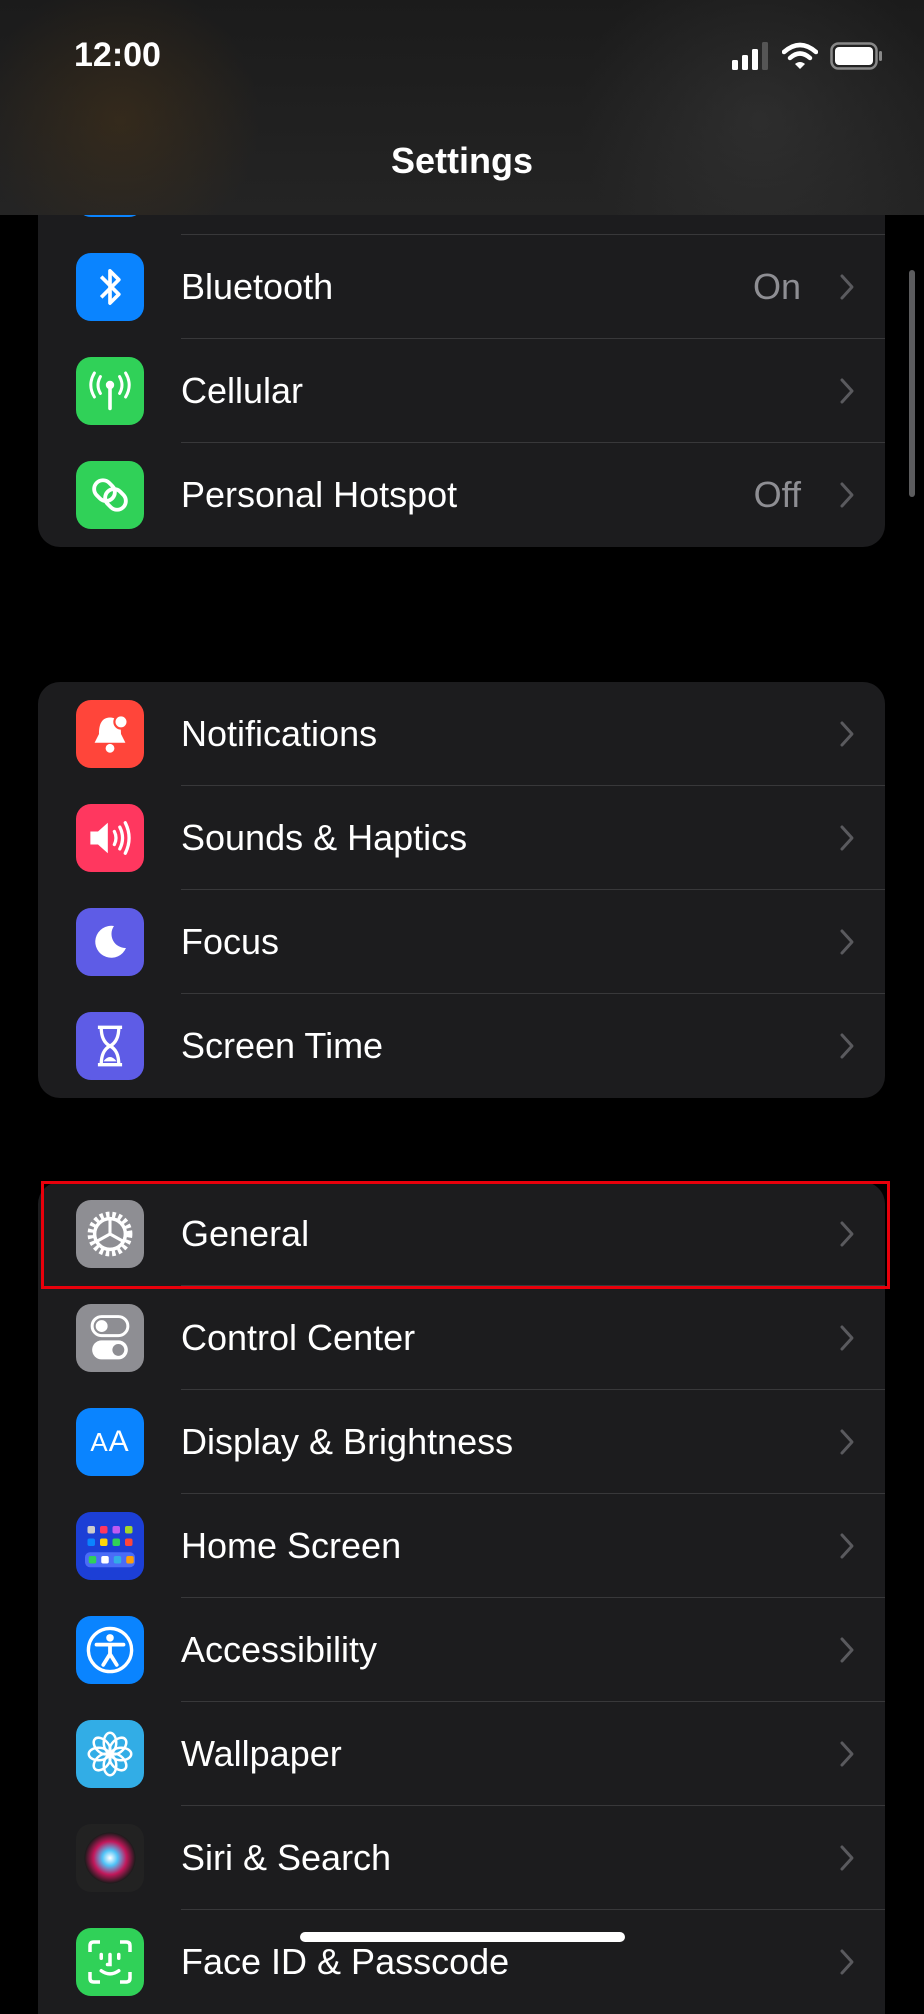 Image resolution: width=924 pixels, height=2014 pixels. I want to click on speaker-icon, so click(110, 838).